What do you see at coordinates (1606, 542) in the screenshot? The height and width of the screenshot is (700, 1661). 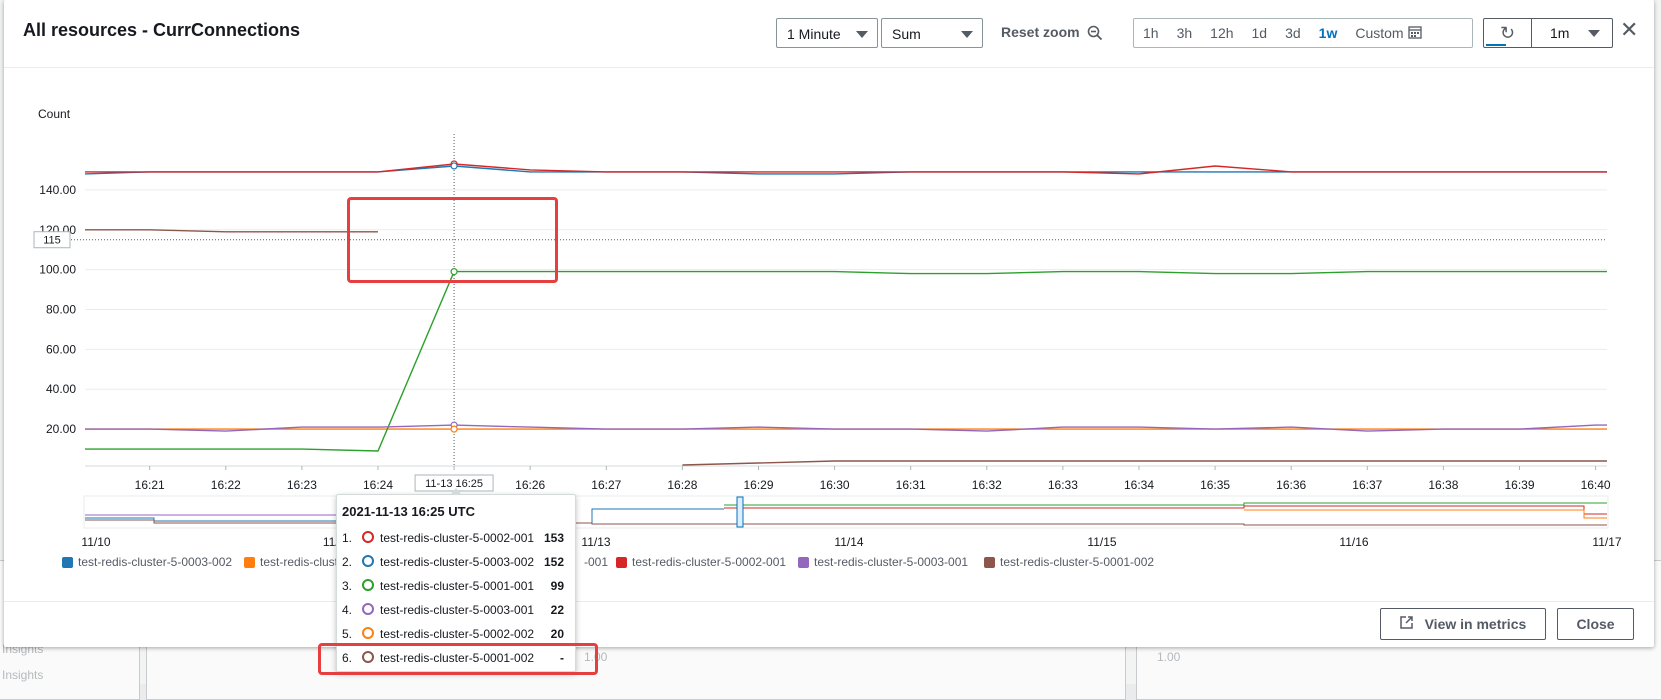 I see `overview-tick-label: 11/17` at bounding box center [1606, 542].